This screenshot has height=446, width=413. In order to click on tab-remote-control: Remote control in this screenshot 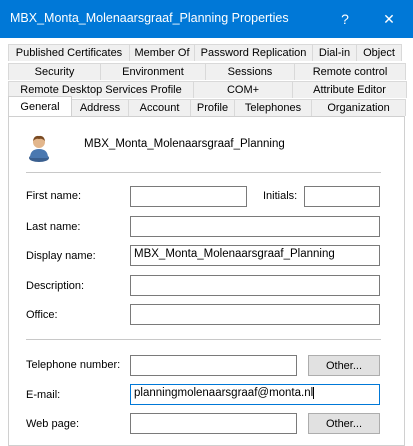, I will do `click(350, 71)`.